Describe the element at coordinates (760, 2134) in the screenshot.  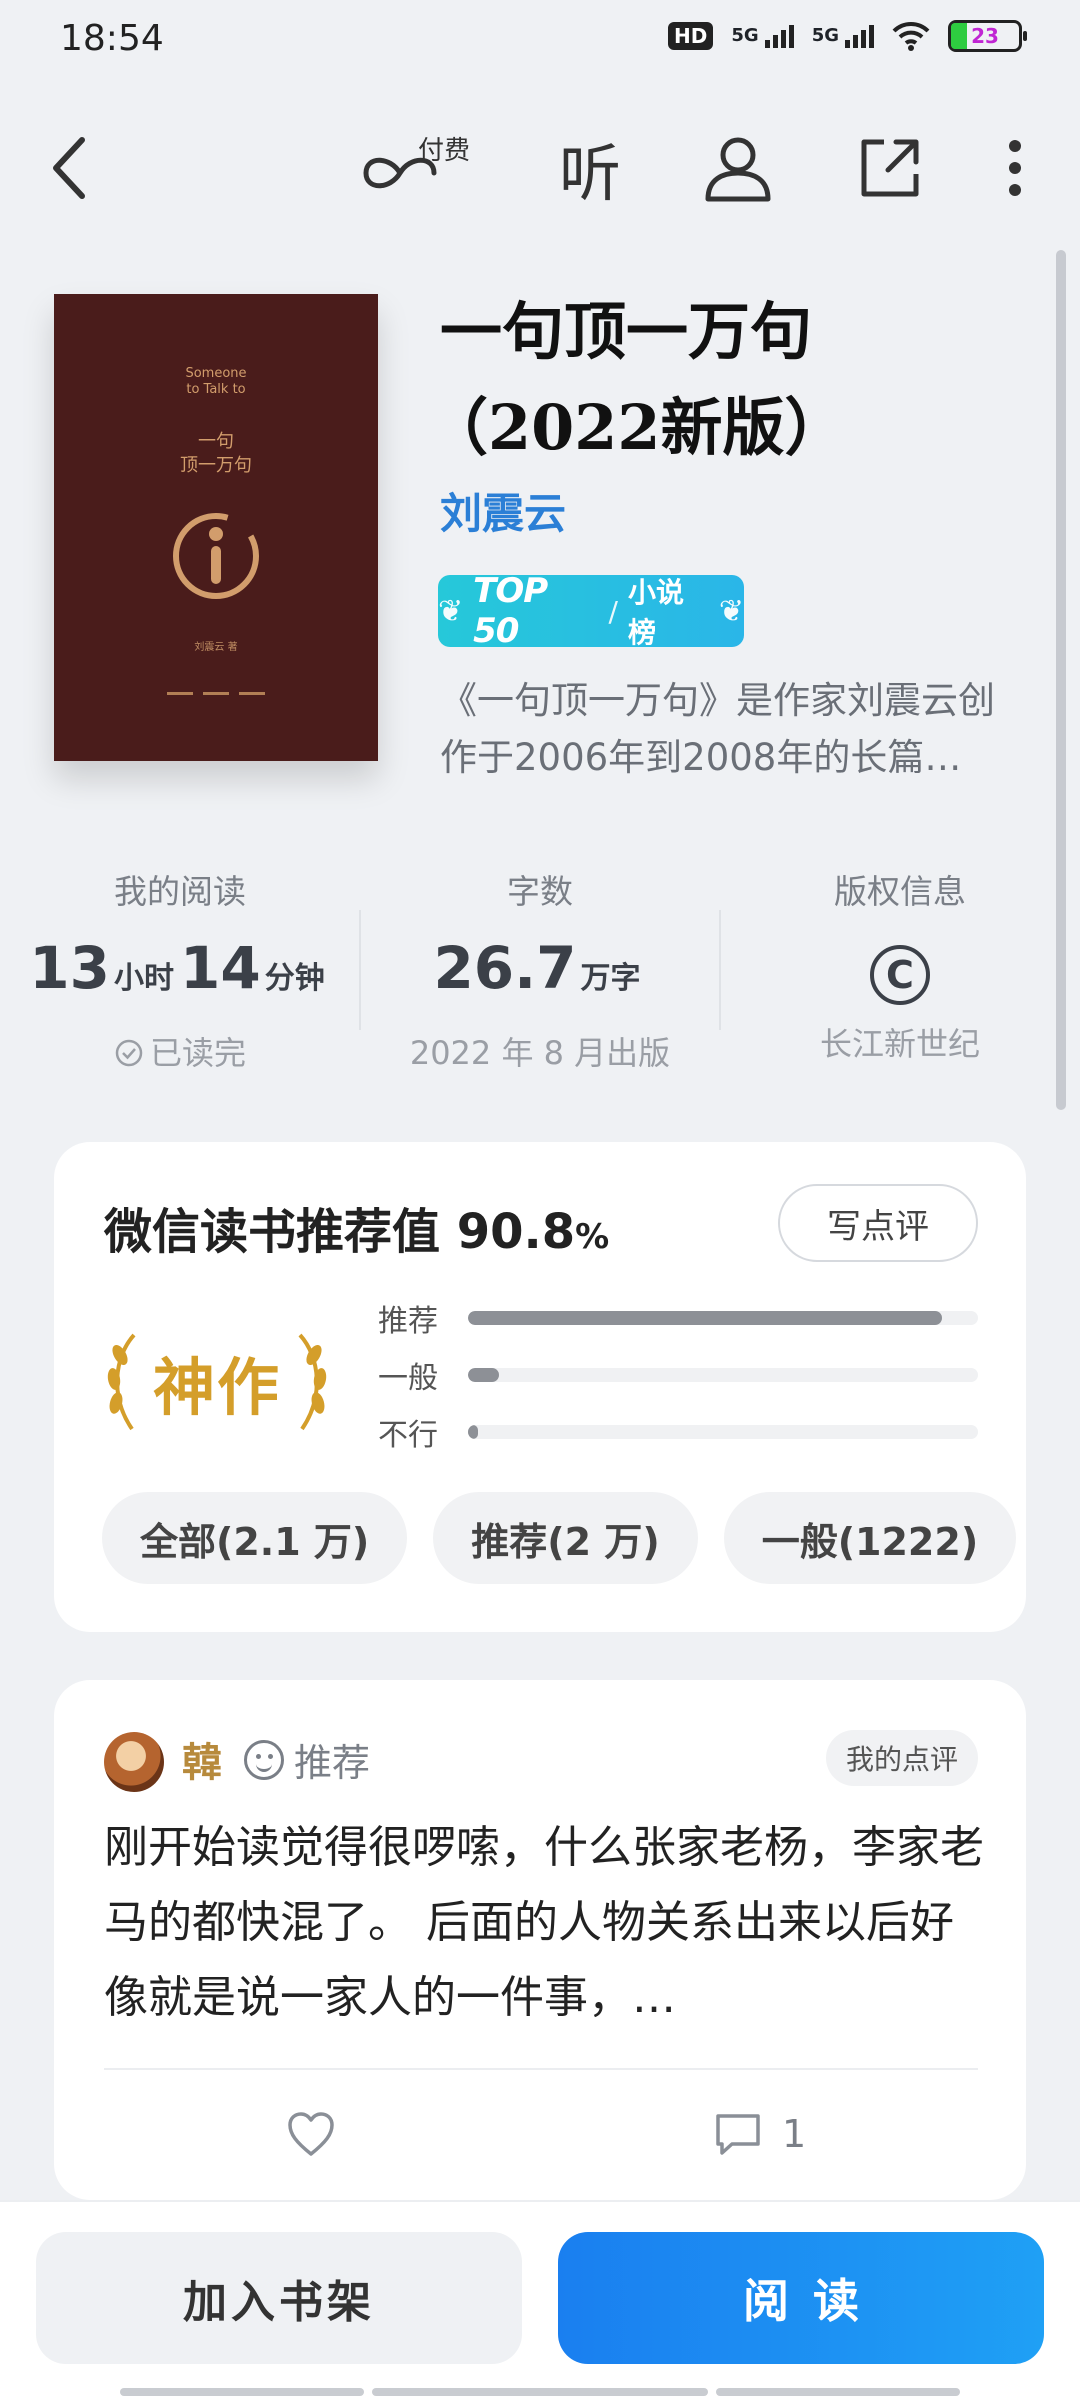
I see `comment-button: 1` at that location.